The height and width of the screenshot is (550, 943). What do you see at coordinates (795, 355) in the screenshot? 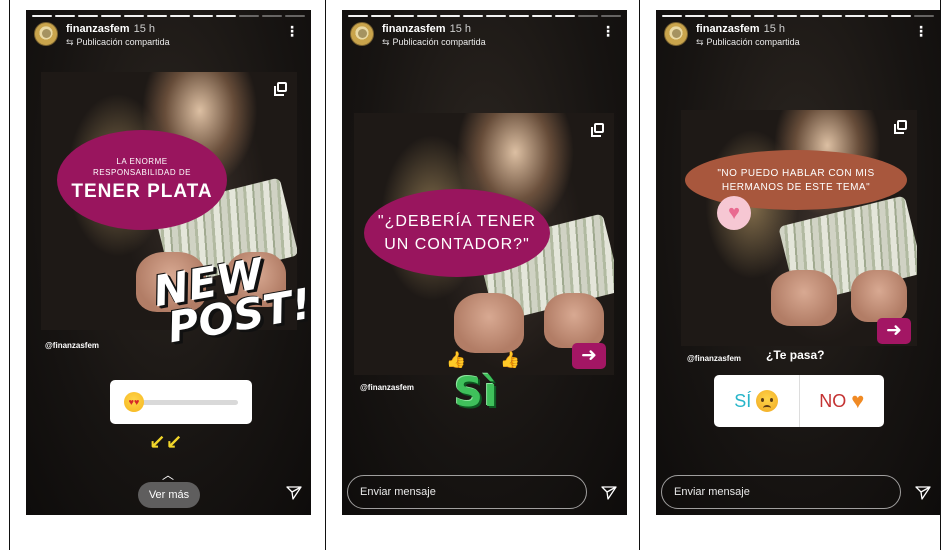
I see `poll-question: ¿Te pasa?` at bounding box center [795, 355].